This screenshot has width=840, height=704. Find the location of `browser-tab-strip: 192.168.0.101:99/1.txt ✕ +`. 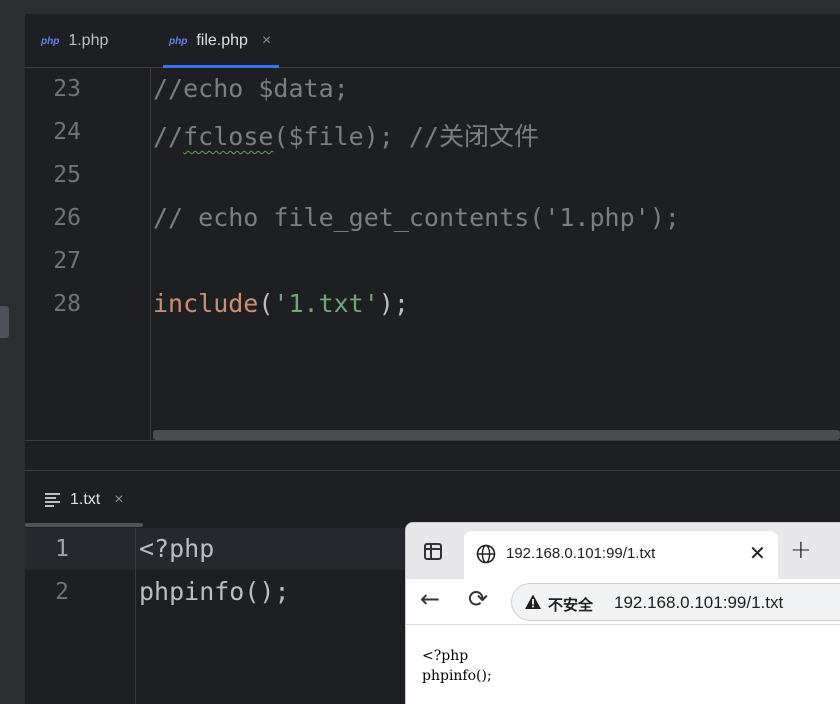

browser-tab-strip: 192.168.0.101:99/1.txt ✕ + is located at coordinates (623, 551).